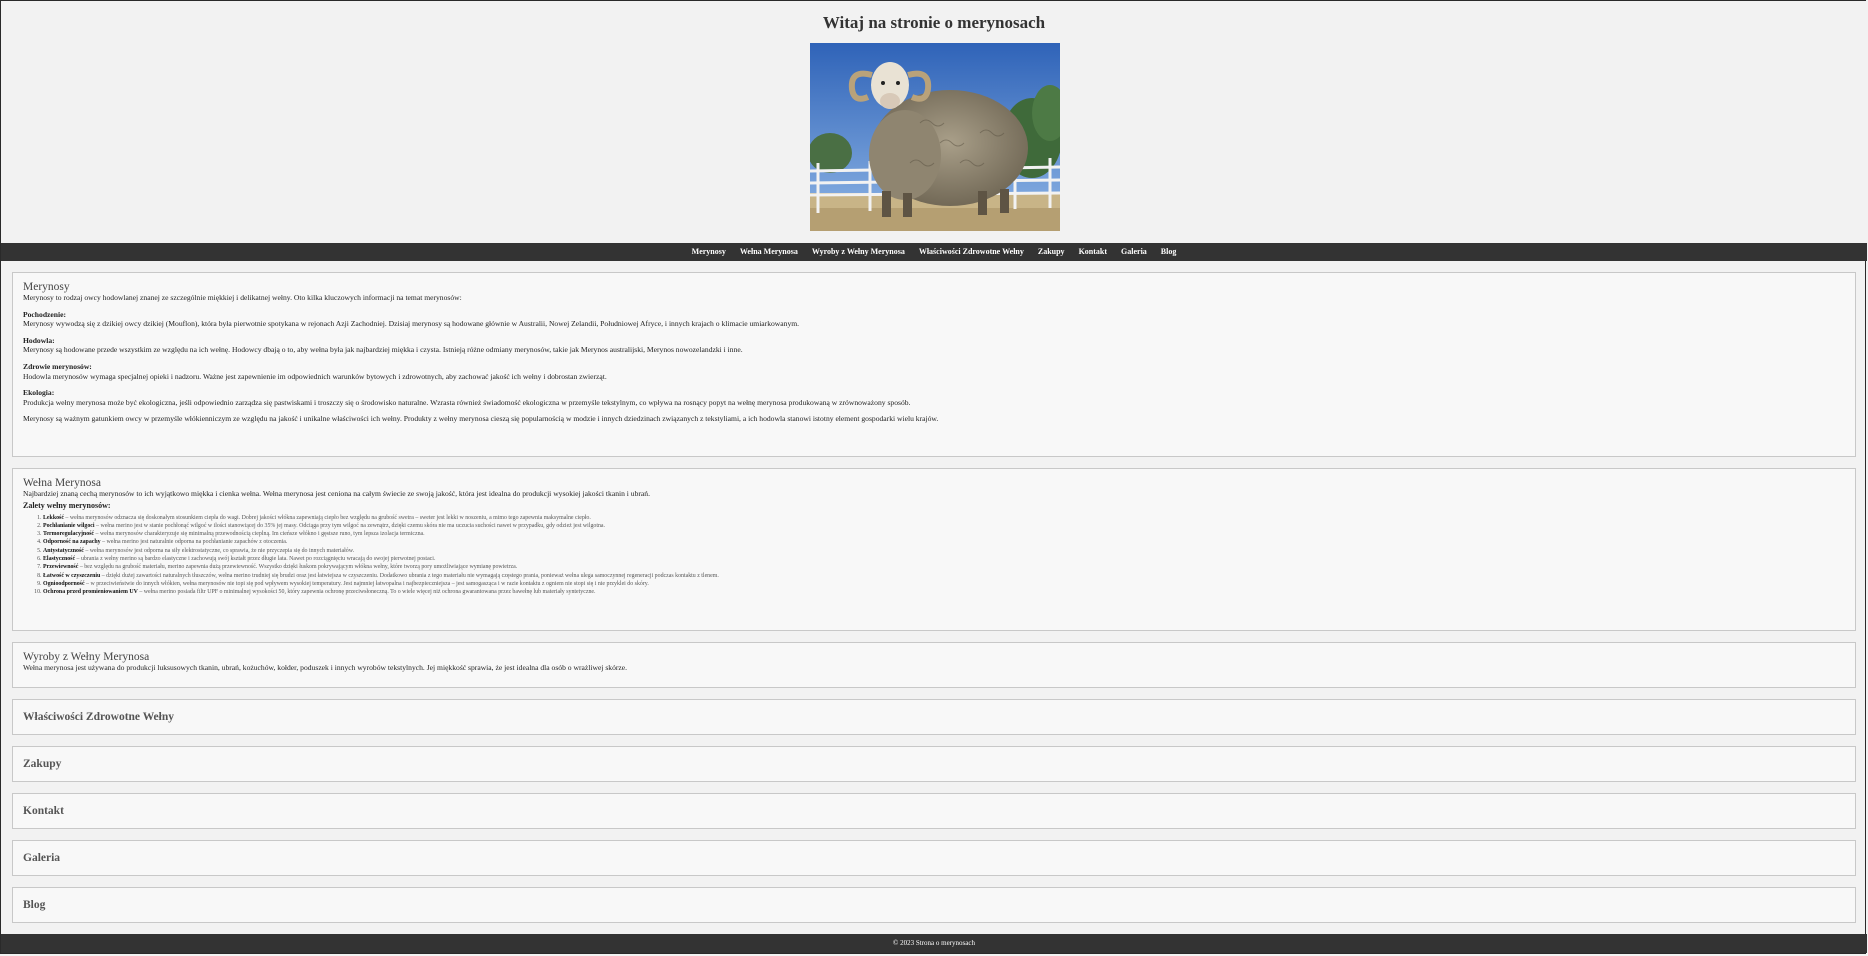  I want to click on section-title-galeria: Galeria, so click(42, 858).